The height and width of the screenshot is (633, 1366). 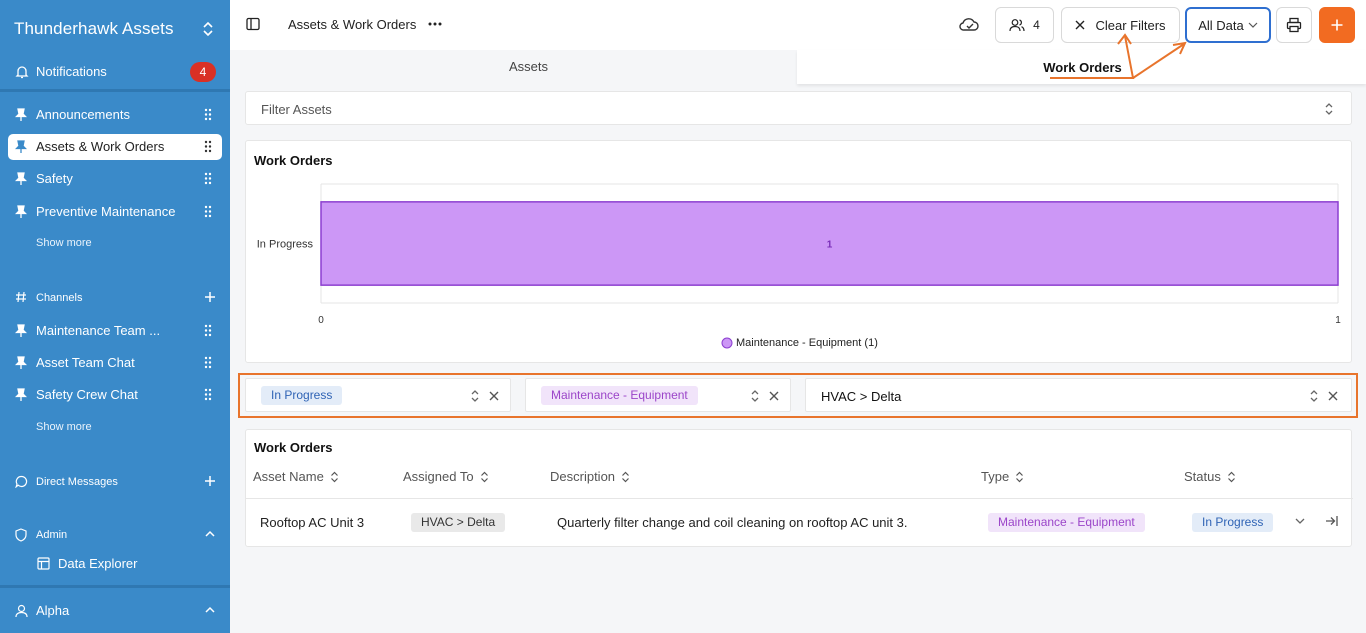 What do you see at coordinates (583, 476) in the screenshot?
I see `column-label: Description` at bounding box center [583, 476].